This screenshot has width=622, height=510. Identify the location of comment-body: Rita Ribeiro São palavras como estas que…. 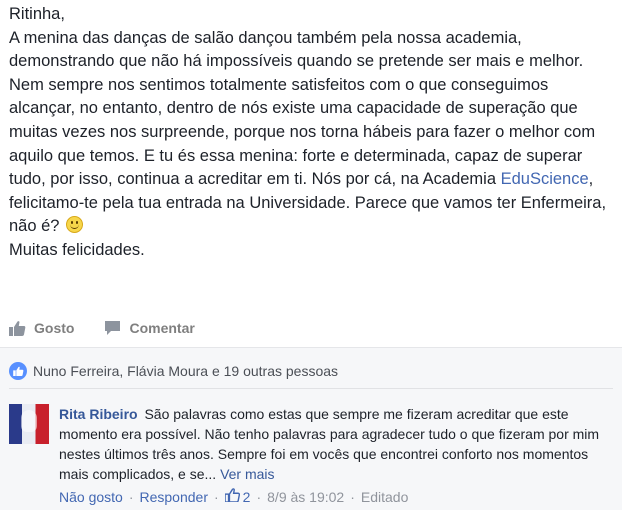
(331, 444).